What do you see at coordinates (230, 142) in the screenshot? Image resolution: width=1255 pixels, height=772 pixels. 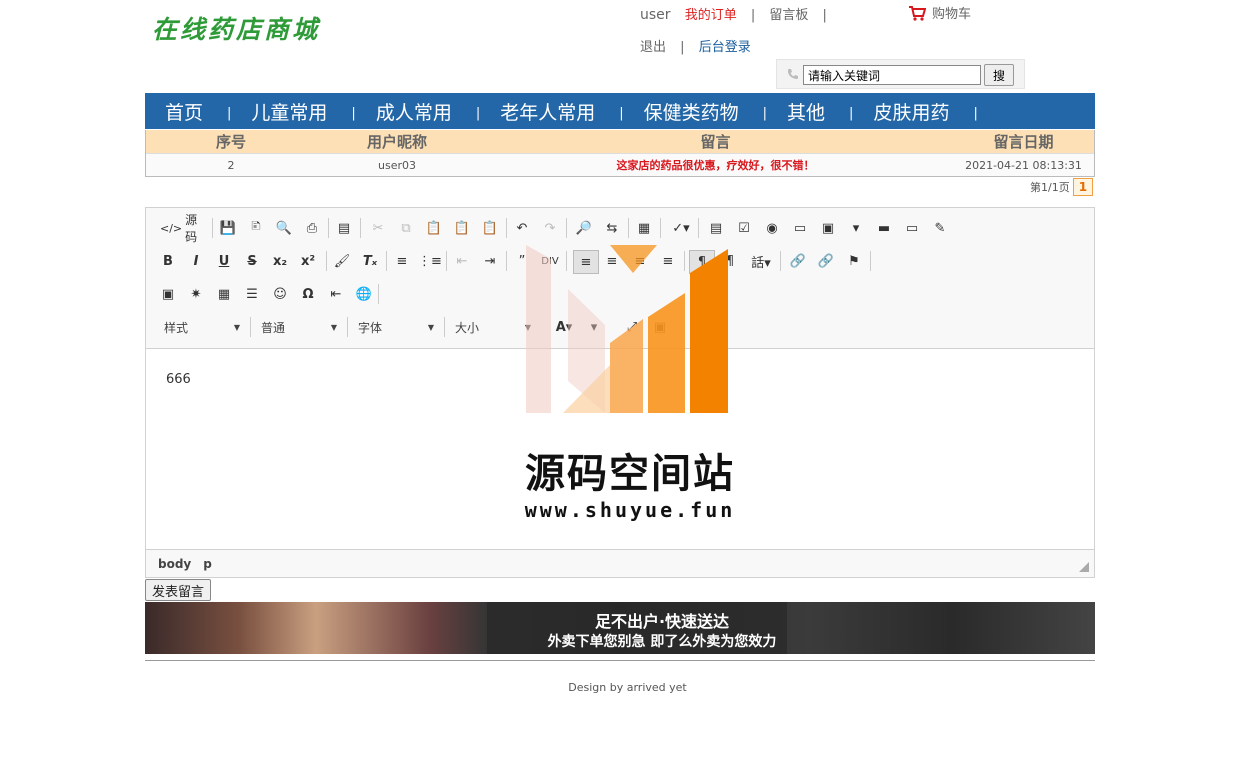 I see `column-header-id: 序号` at bounding box center [230, 142].